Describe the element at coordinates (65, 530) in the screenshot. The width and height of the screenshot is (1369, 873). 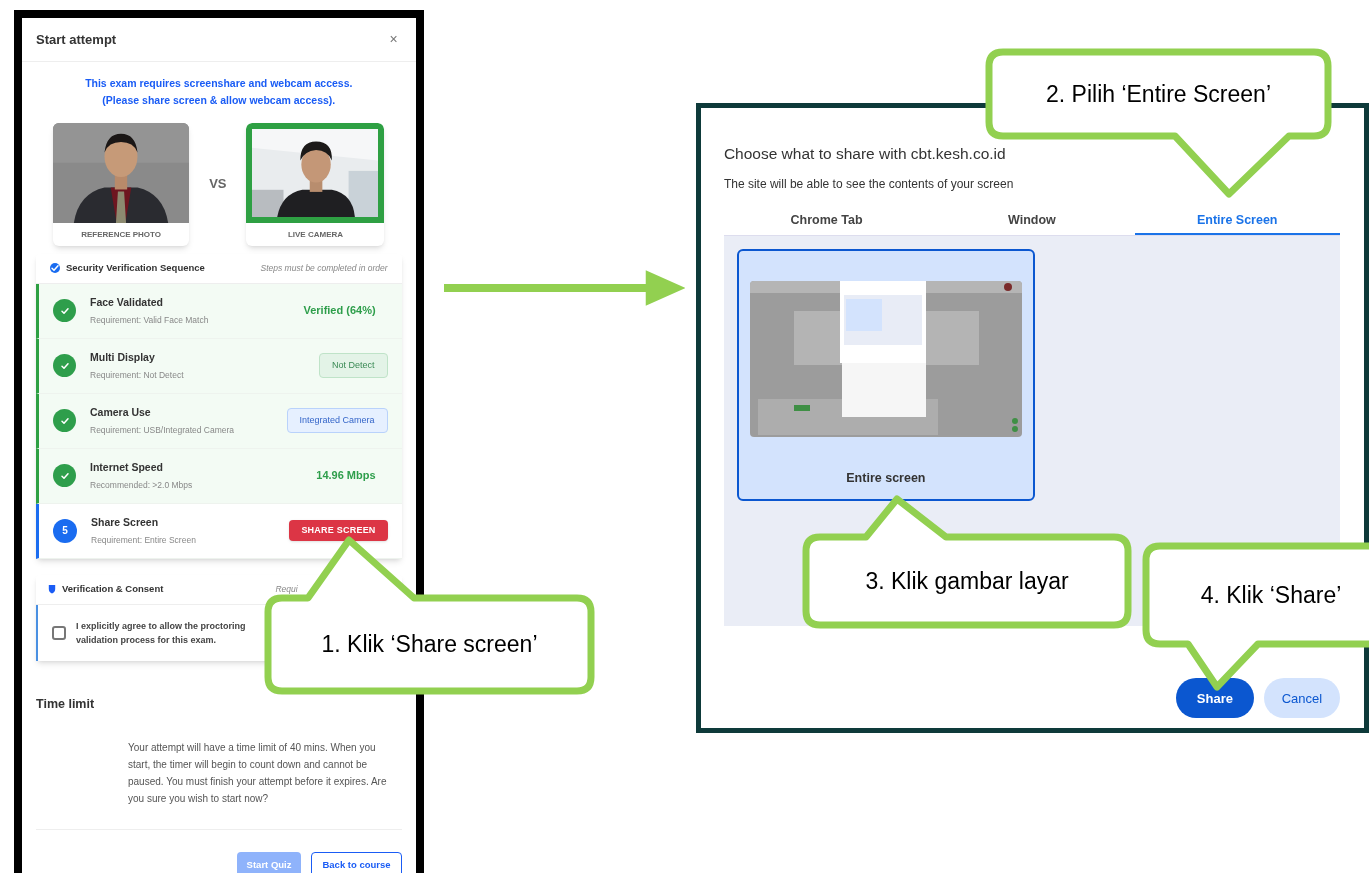
I see `step-number: 5` at that location.